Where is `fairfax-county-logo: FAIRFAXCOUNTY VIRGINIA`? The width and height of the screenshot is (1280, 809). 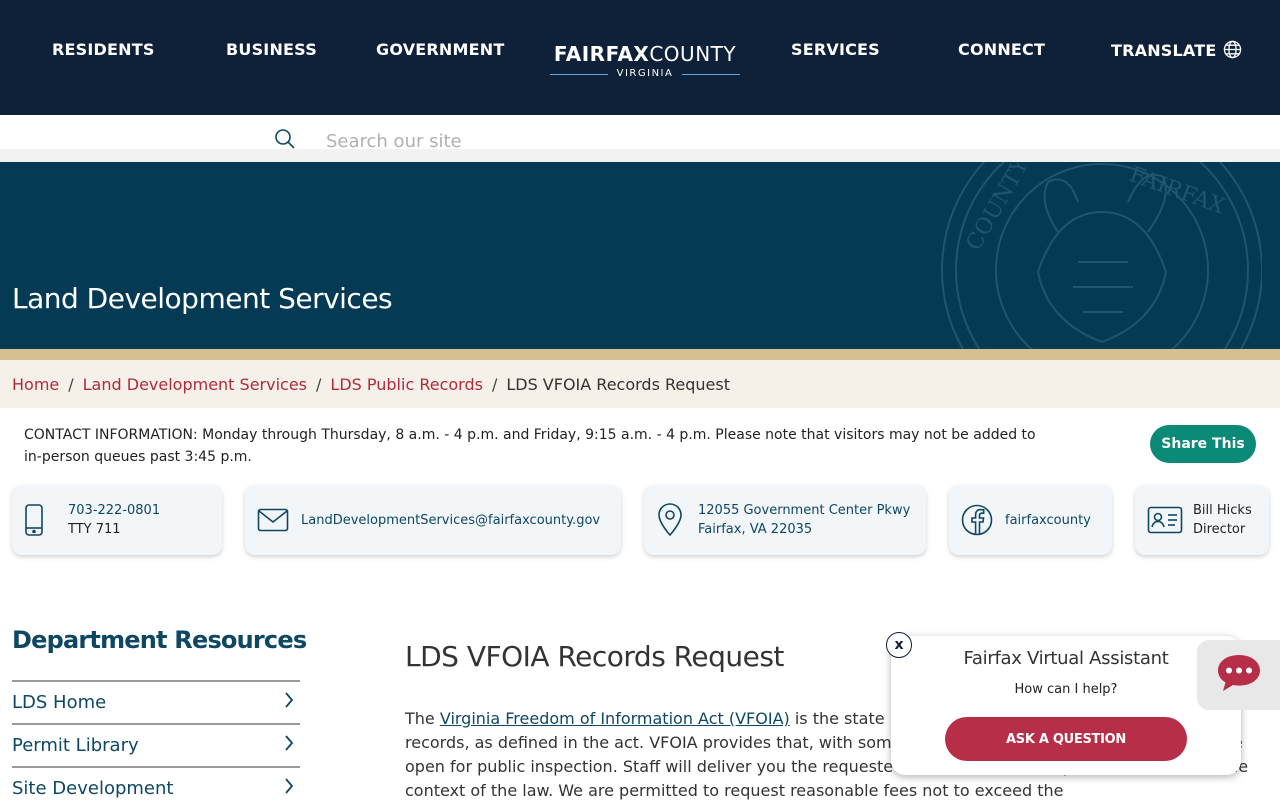
fairfax-county-logo: FAIRFAXCOUNTY VIRGINIA is located at coordinates (645, 60).